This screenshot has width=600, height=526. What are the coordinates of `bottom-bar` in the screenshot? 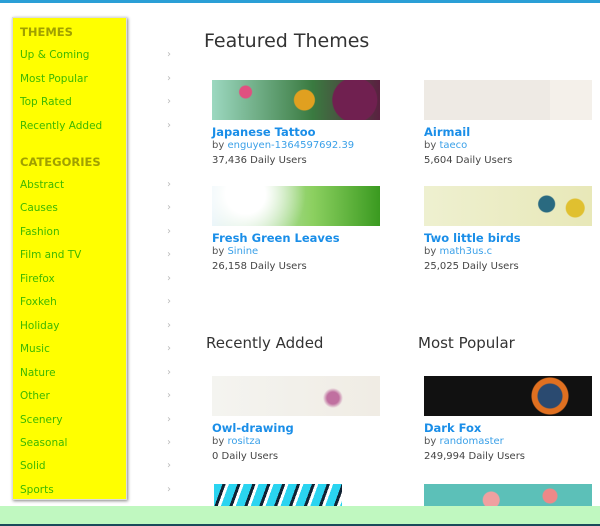 It's located at (300, 515).